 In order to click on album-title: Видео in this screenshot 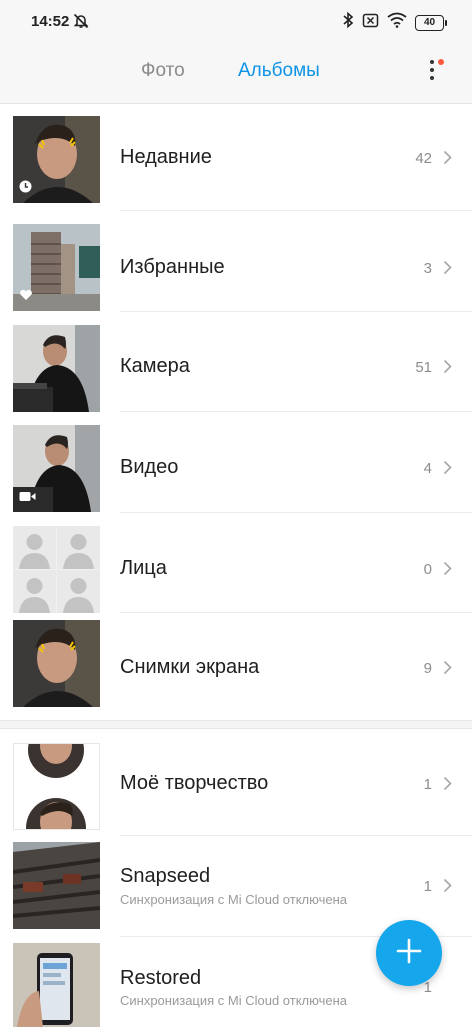, I will do `click(149, 467)`.